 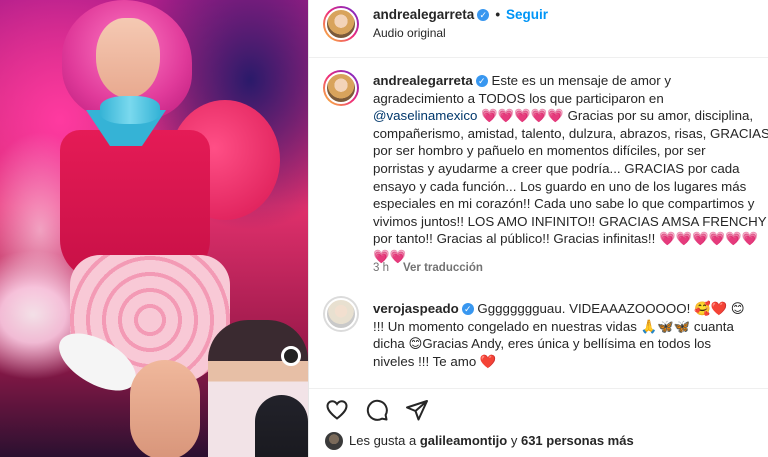 What do you see at coordinates (514, 440) in the screenshot?
I see `likes-connector: y` at bounding box center [514, 440].